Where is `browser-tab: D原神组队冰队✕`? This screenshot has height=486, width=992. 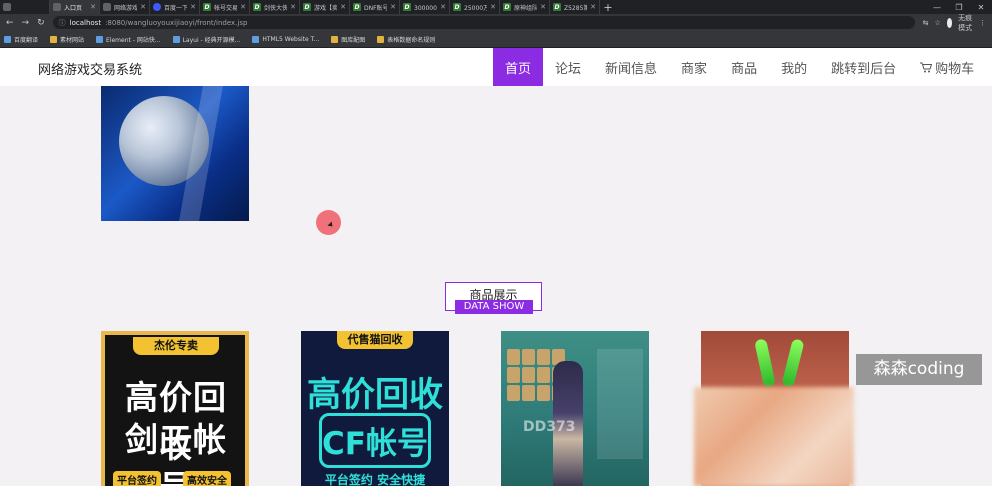
browser-tab: D原神组队冰队✕ is located at coordinates (525, 7).